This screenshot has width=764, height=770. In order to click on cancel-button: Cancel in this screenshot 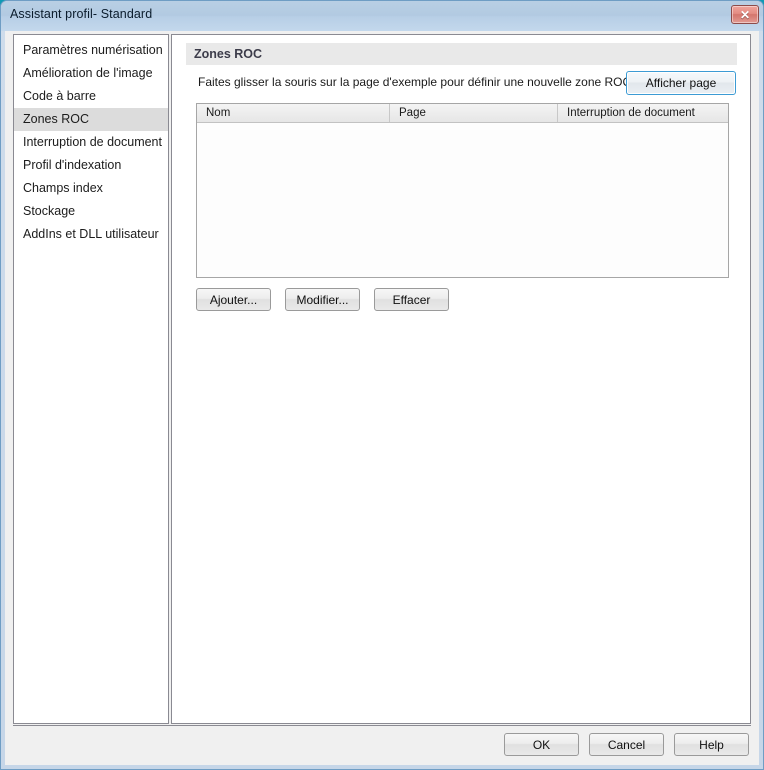, I will do `click(626, 744)`.